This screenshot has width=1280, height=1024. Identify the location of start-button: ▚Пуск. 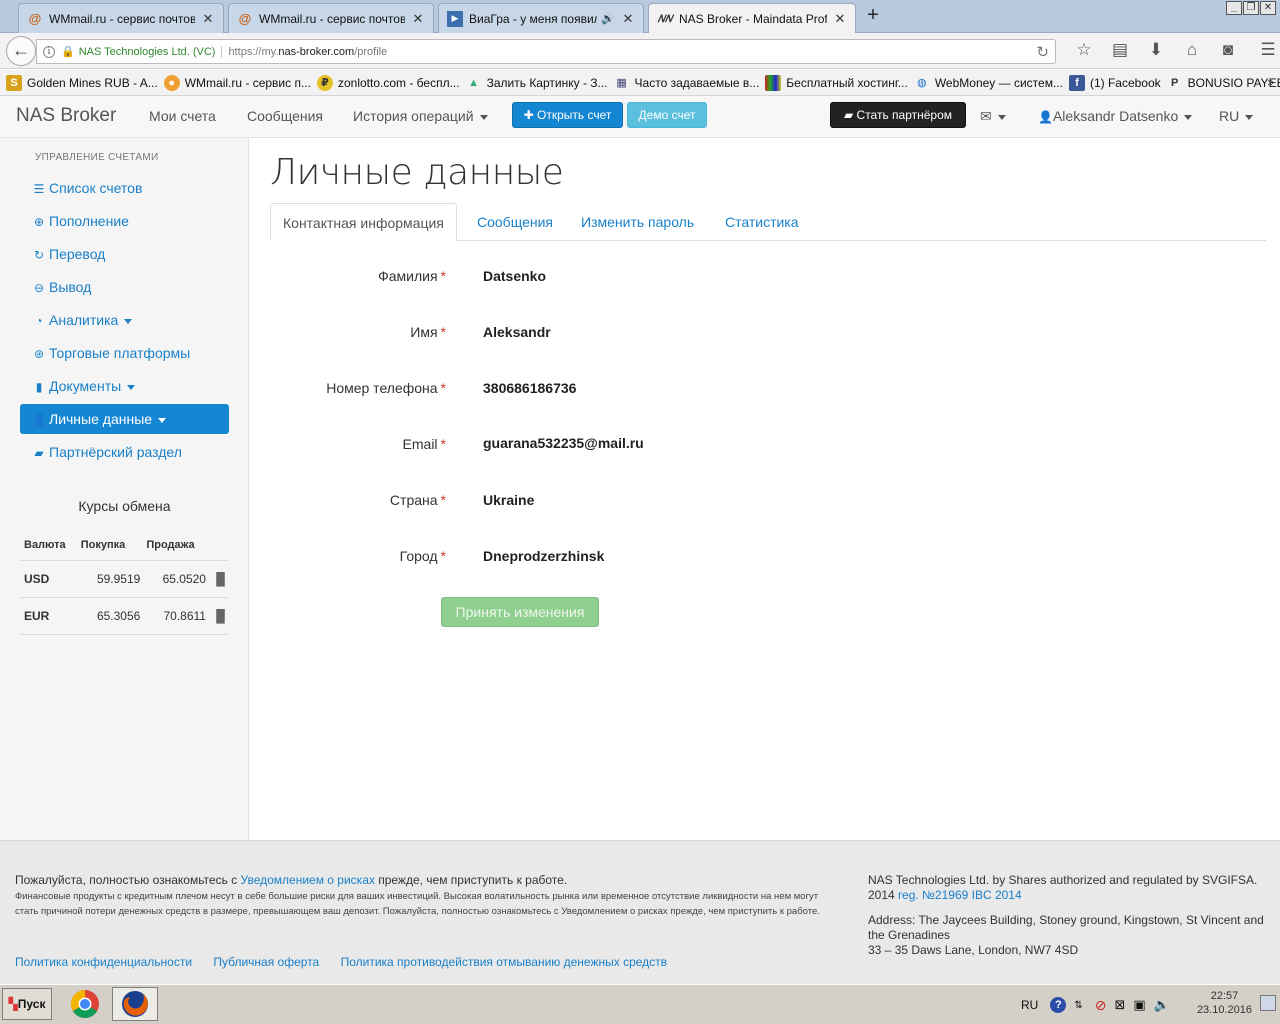
(27, 1004).